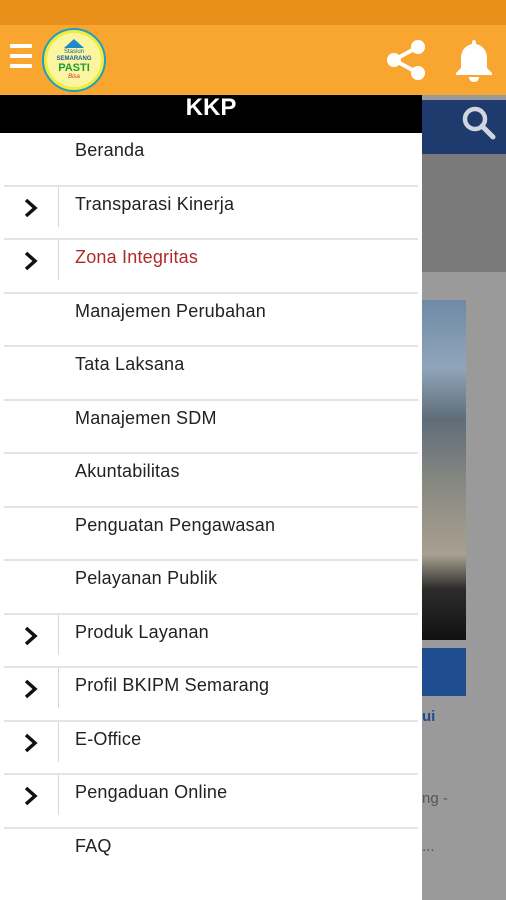 Image resolution: width=506 pixels, height=900 pixels. I want to click on share-icon, so click(406, 60).